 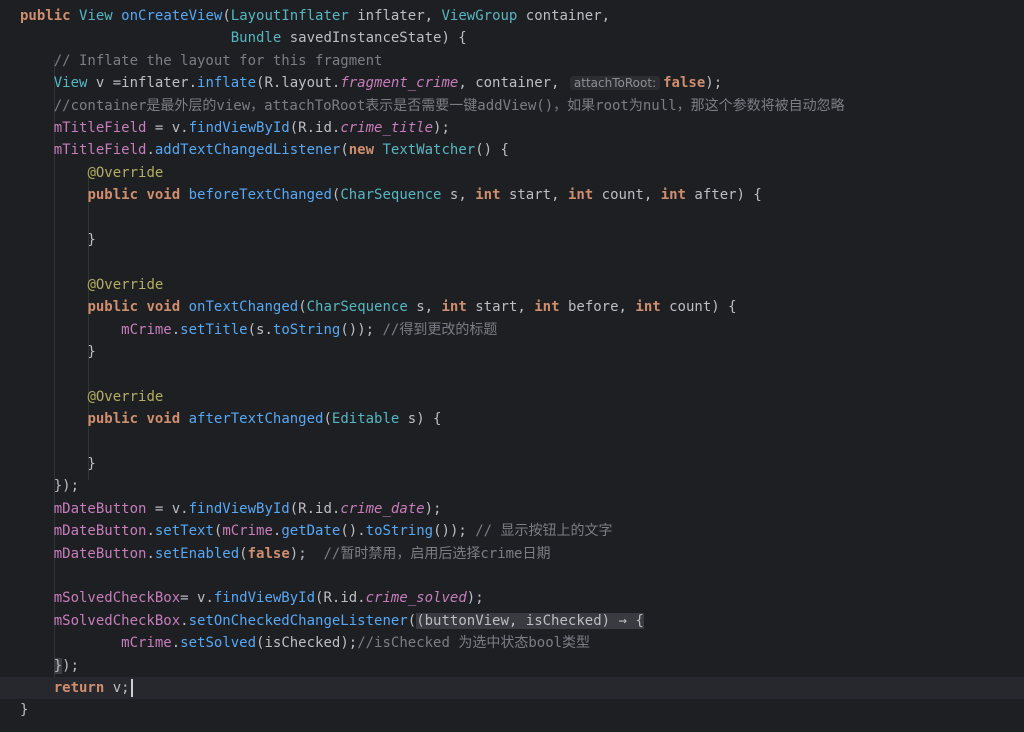 What do you see at coordinates (243, 307) in the screenshot?
I see `method-token: onTextChanged` at bounding box center [243, 307].